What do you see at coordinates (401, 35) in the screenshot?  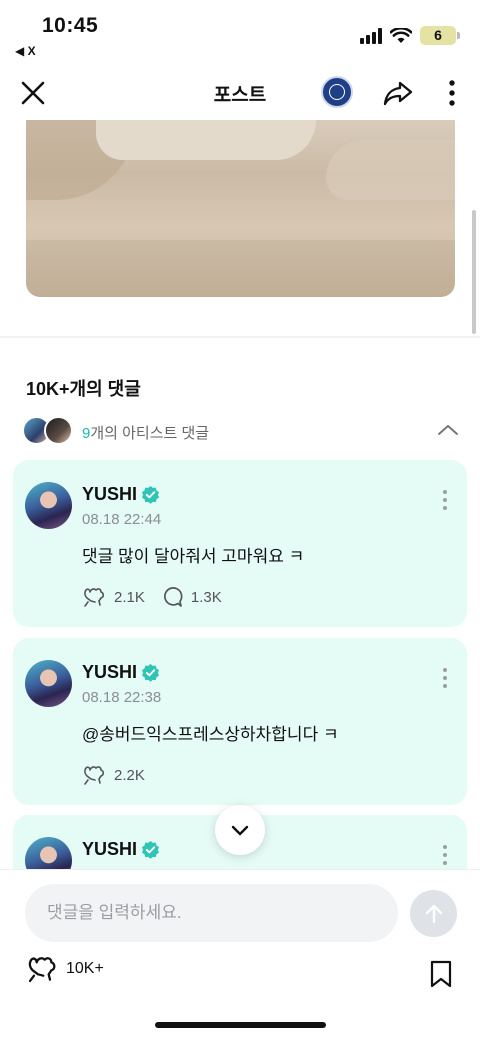 I see `wifi-icon` at bounding box center [401, 35].